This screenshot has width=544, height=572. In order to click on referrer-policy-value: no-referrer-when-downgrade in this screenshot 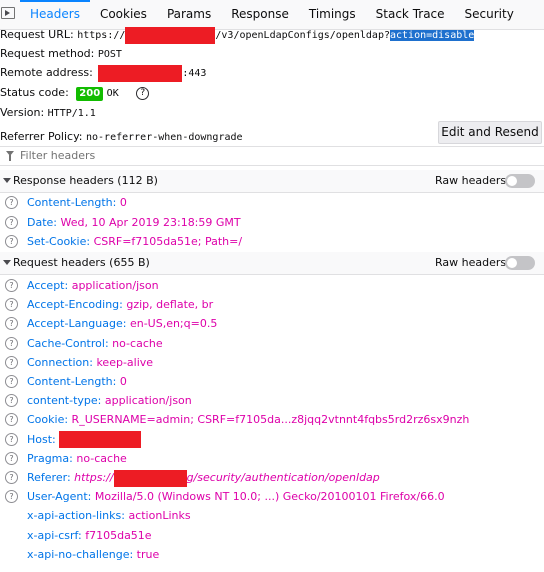, I will do `click(164, 137)`.